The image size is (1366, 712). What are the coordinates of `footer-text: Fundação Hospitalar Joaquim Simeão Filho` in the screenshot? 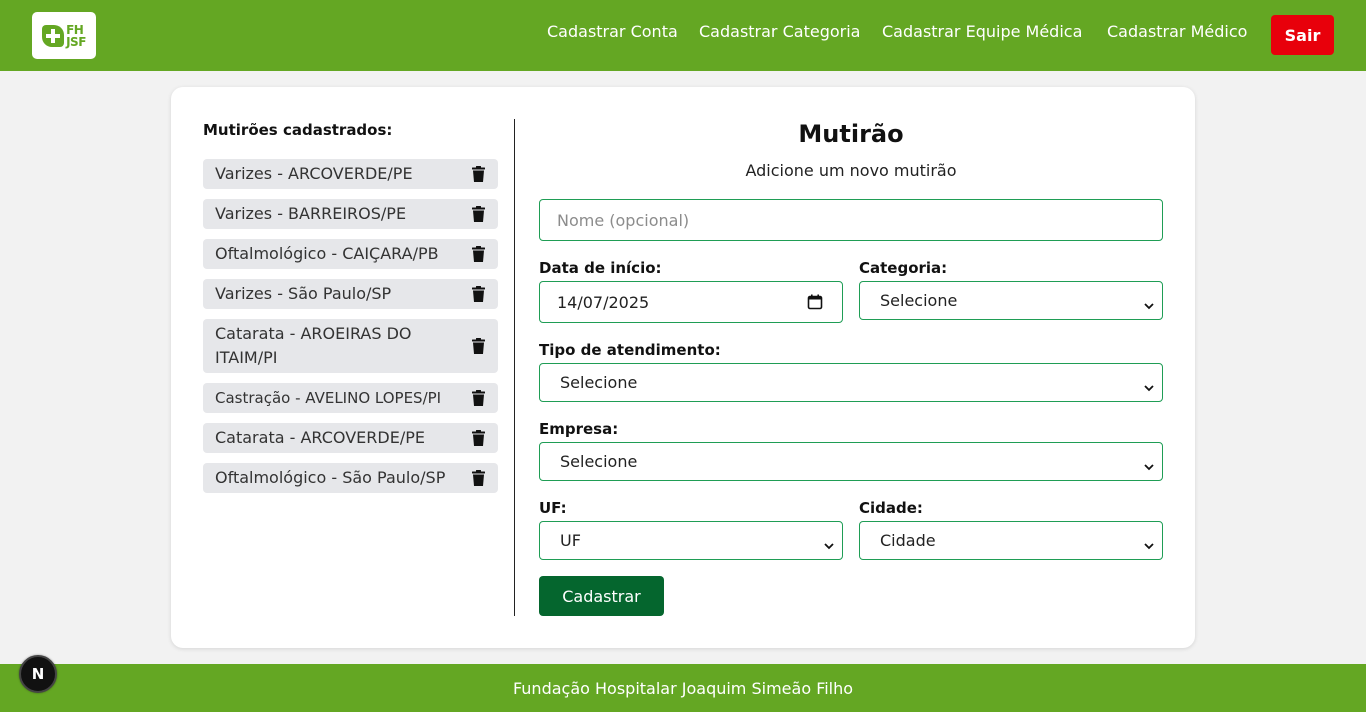 It's located at (683, 688).